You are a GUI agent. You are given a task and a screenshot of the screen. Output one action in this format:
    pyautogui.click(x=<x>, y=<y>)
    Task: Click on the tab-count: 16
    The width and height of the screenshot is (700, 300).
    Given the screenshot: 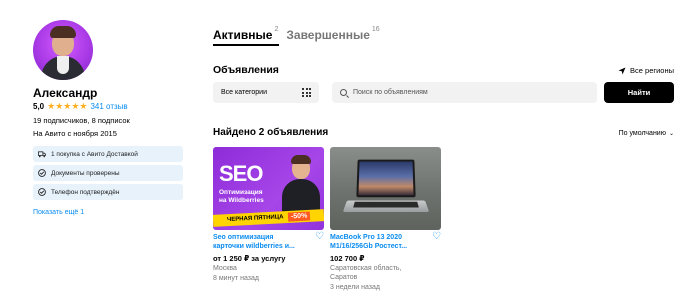 What is the action you would take?
    pyautogui.click(x=375, y=29)
    